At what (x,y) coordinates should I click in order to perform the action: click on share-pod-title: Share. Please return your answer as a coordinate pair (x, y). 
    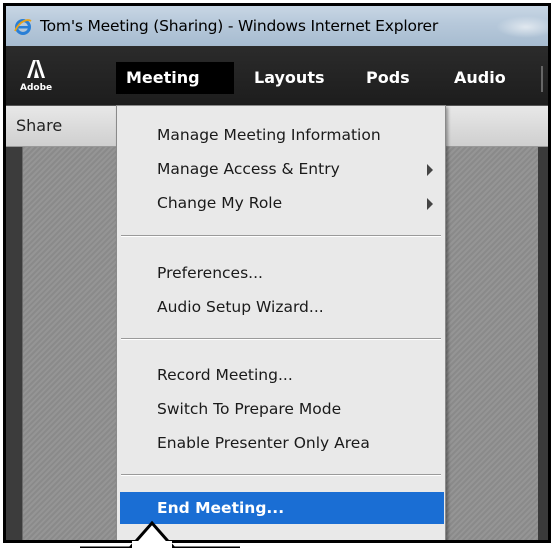
    Looking at the image, I should click on (39, 125).